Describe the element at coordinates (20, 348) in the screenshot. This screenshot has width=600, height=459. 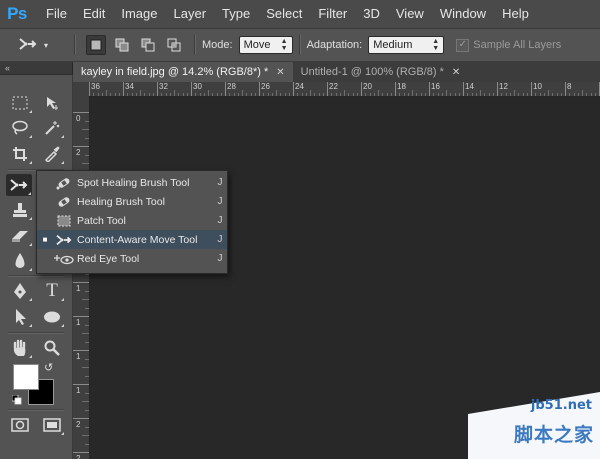
I see `hand-tool` at that location.